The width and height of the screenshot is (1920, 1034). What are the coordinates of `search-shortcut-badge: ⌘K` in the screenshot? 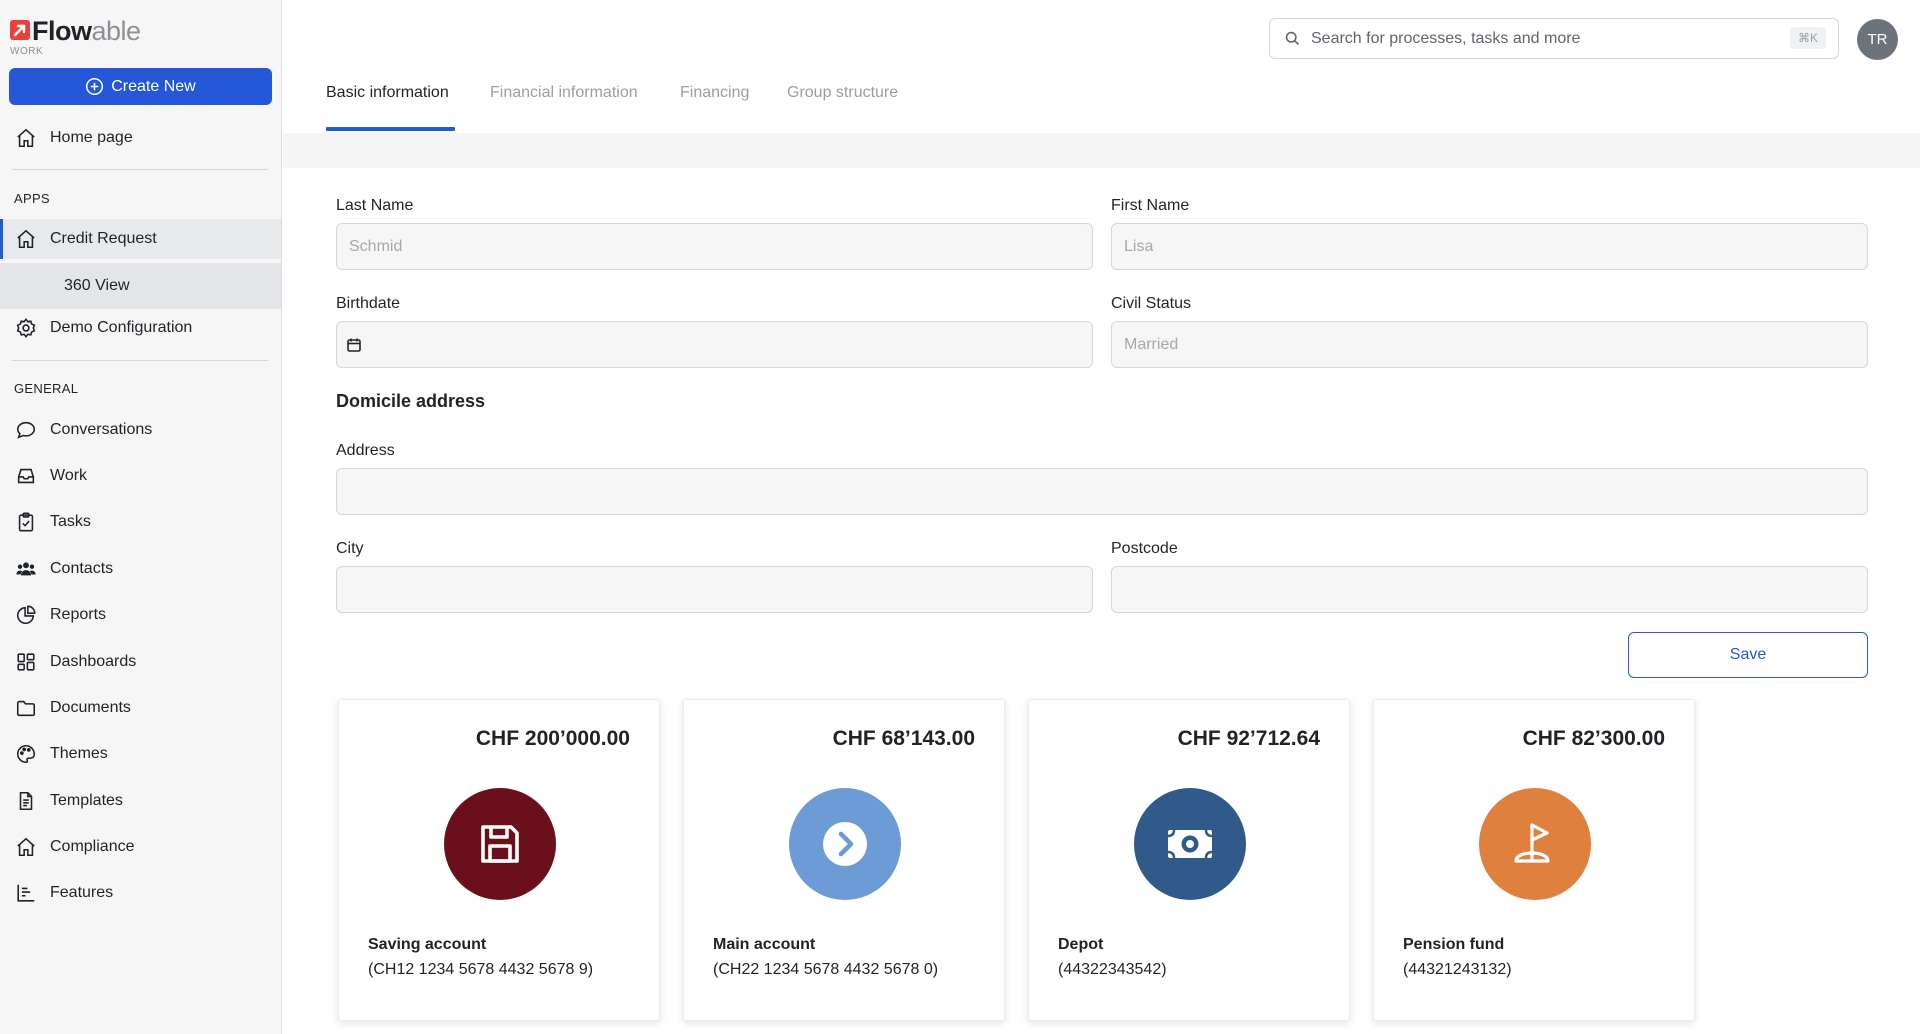 It's located at (1807, 38).